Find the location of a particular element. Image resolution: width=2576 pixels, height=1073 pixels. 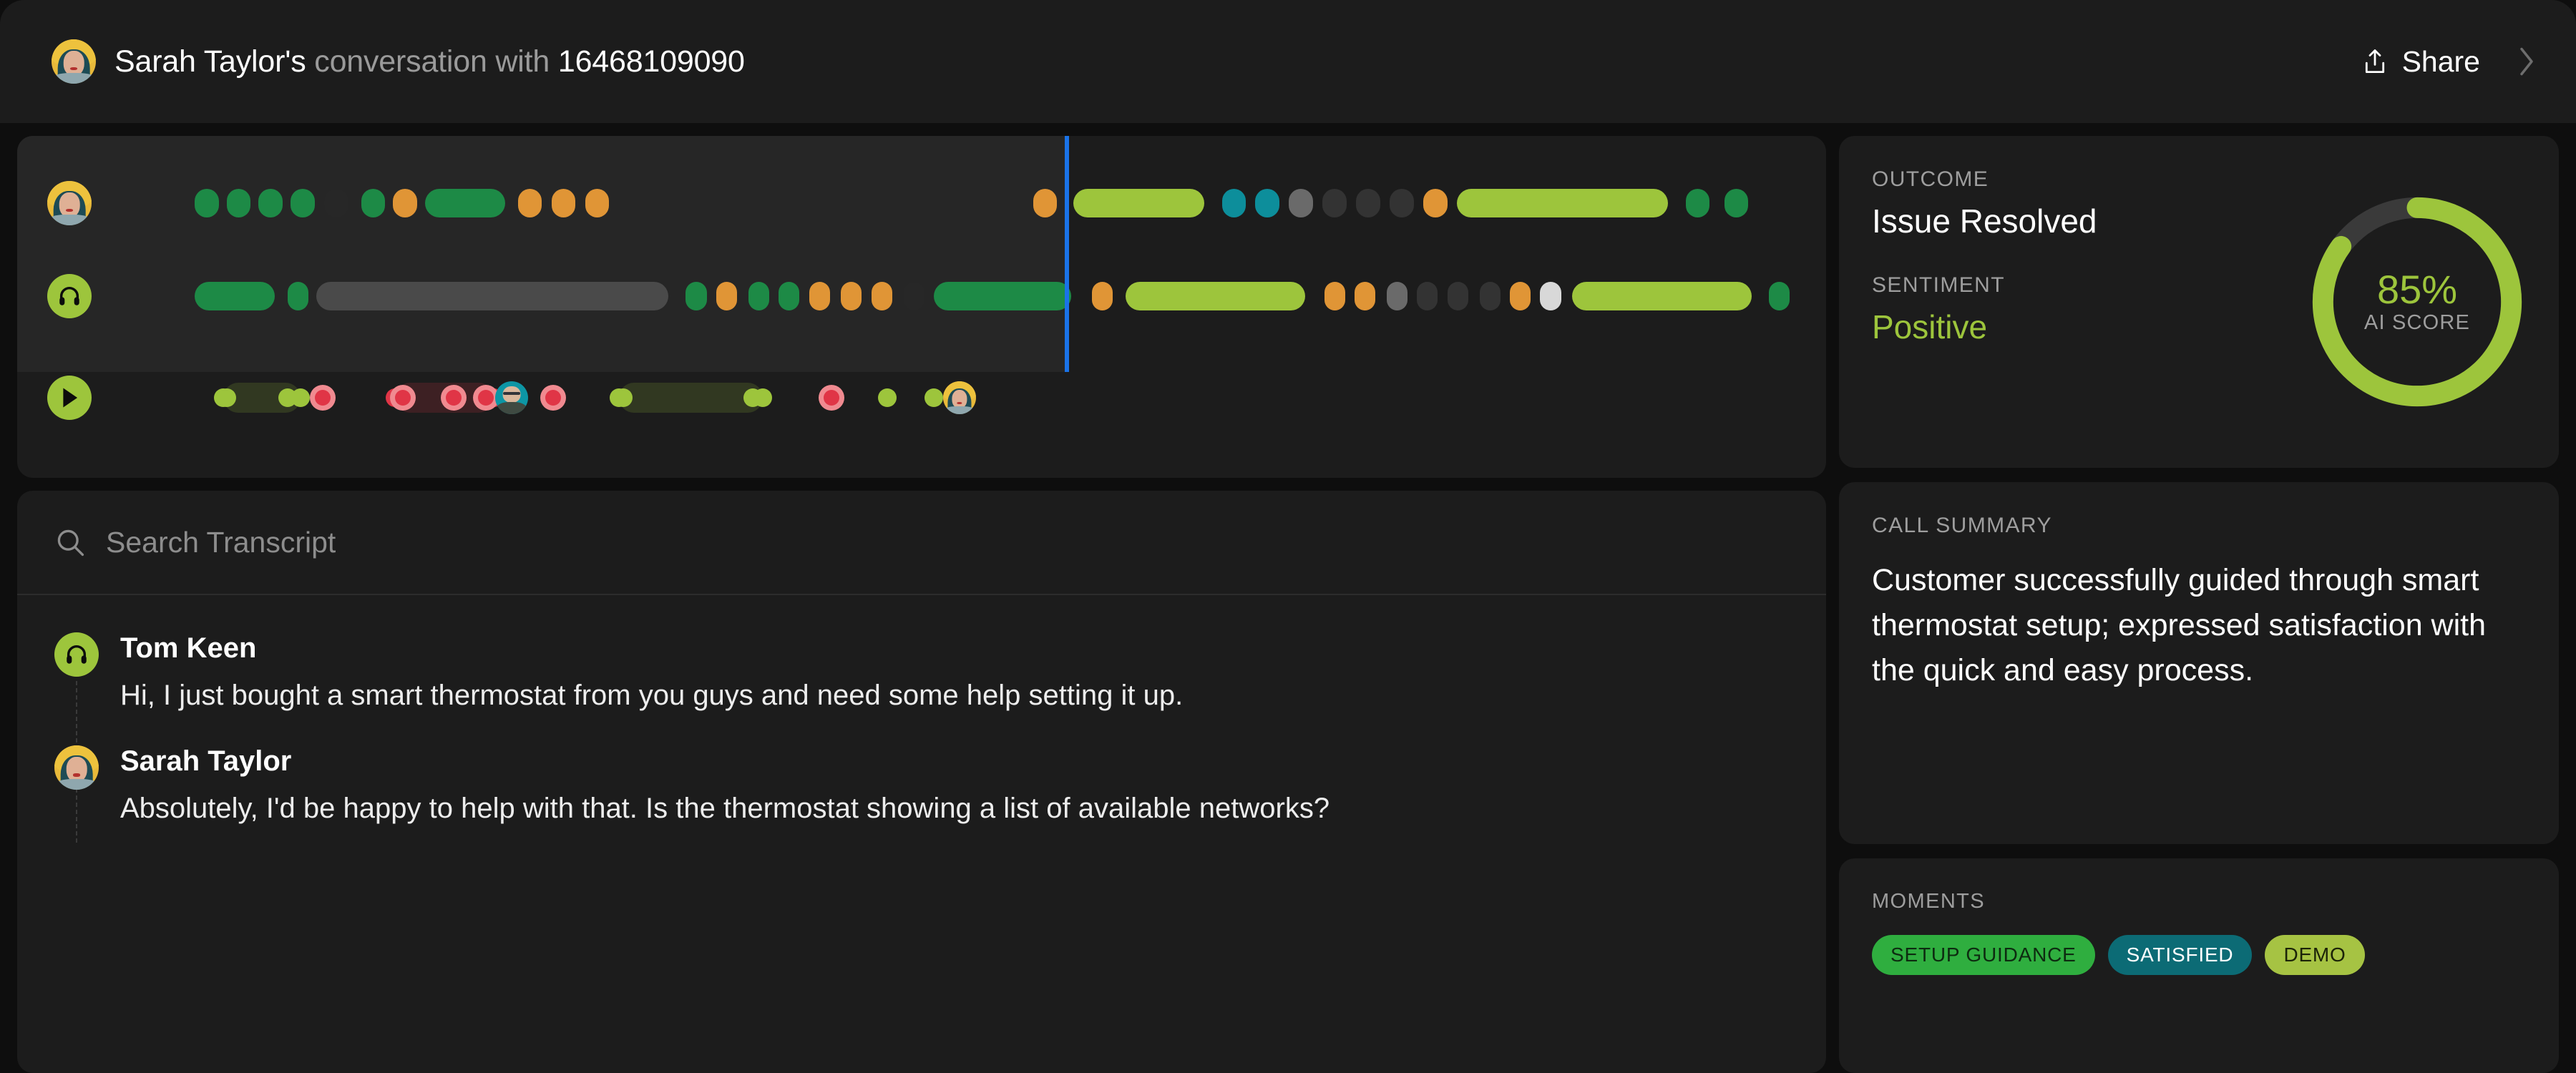

moments-card: MOMENTS SETUP GUIDANCE SATISFIED DEMO is located at coordinates (2199, 965).